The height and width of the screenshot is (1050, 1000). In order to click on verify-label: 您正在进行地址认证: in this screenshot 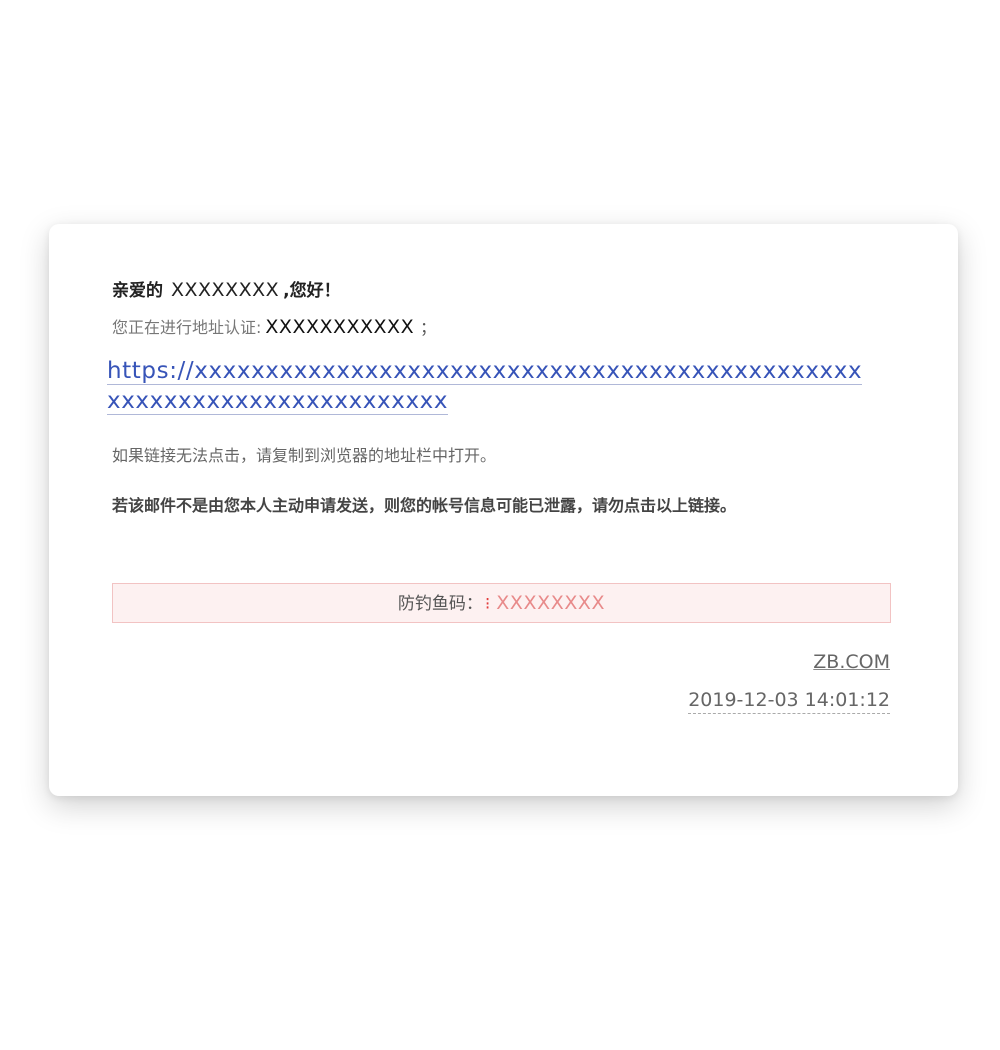, I will do `click(187, 327)`.